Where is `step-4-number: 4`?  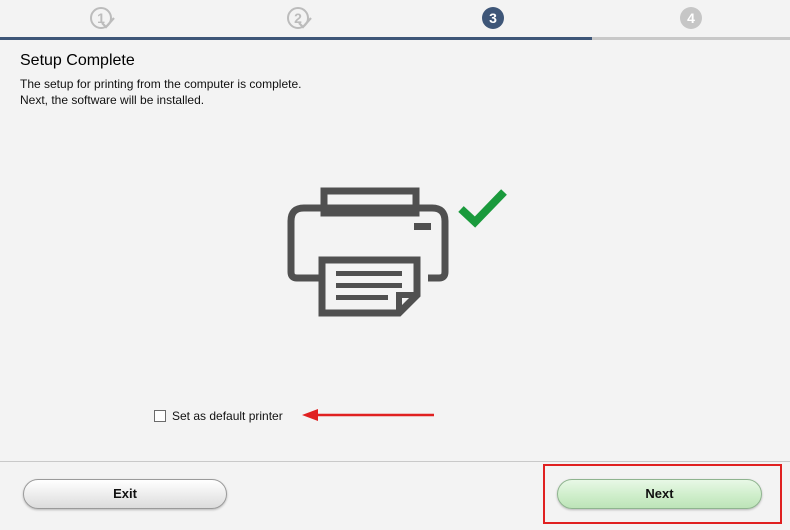
step-4-number: 4 is located at coordinates (691, 18).